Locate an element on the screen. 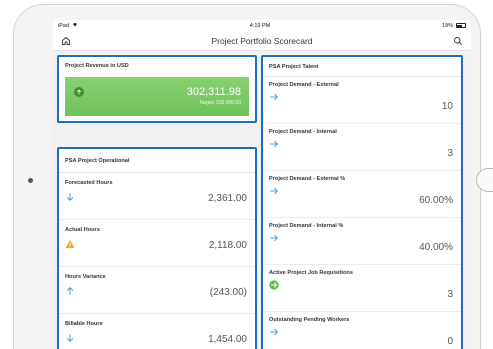 The image size is (493, 349). status-left: iPad is located at coordinates (68, 25).